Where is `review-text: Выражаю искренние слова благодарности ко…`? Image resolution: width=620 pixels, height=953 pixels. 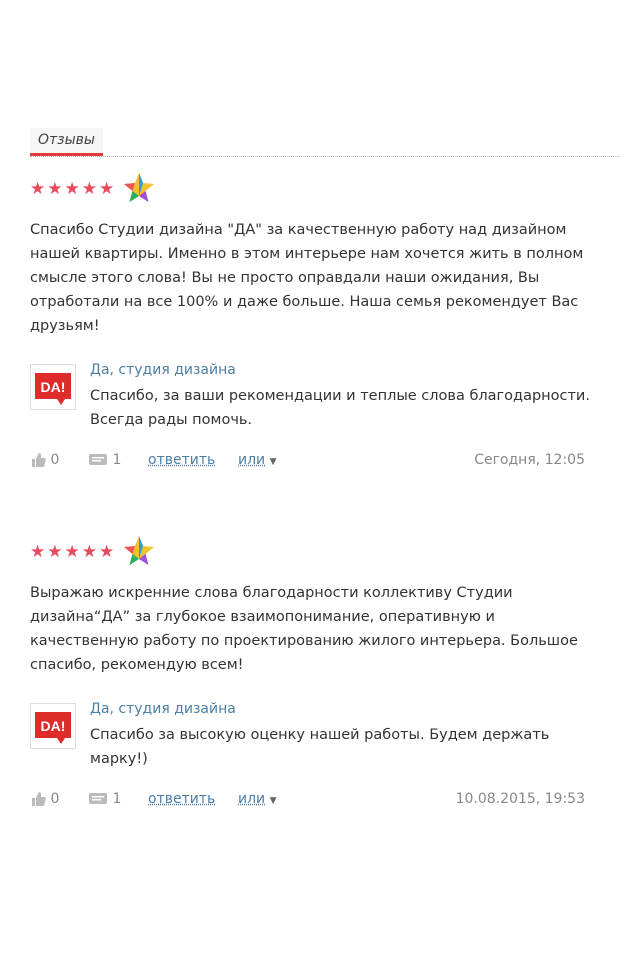
review-text: Выражаю искренние слова благодарности ко… is located at coordinates (304, 629).